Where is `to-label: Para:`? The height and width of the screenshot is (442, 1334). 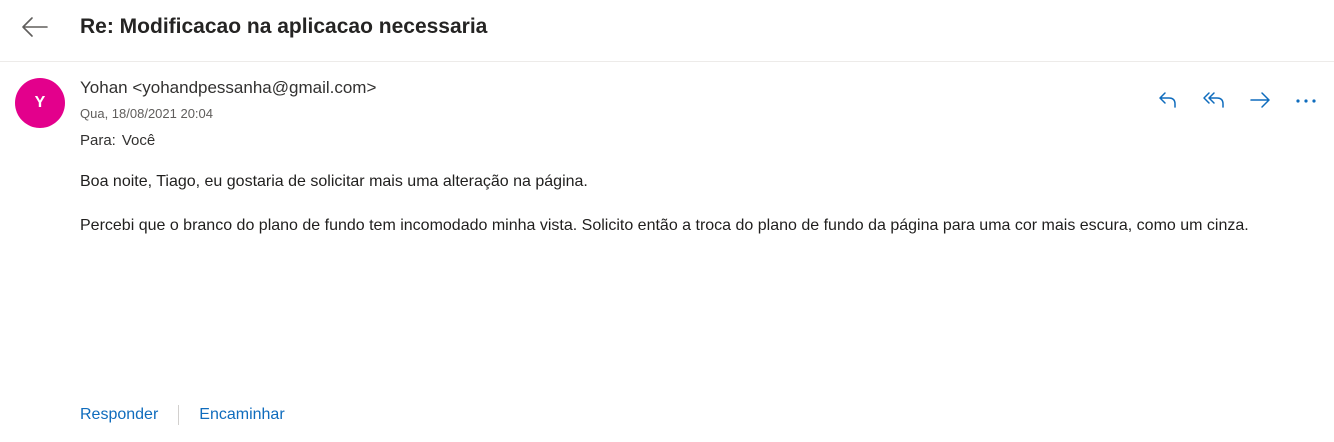 to-label: Para: is located at coordinates (98, 140).